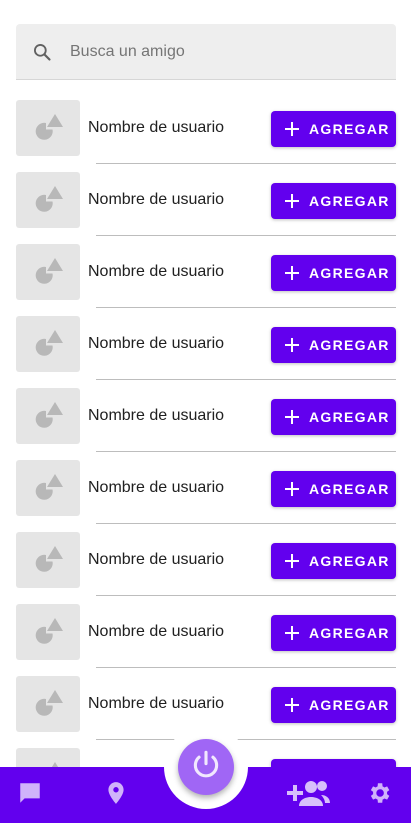 This screenshot has height=823, width=411. I want to click on add-friends-icon, so click(308, 795).